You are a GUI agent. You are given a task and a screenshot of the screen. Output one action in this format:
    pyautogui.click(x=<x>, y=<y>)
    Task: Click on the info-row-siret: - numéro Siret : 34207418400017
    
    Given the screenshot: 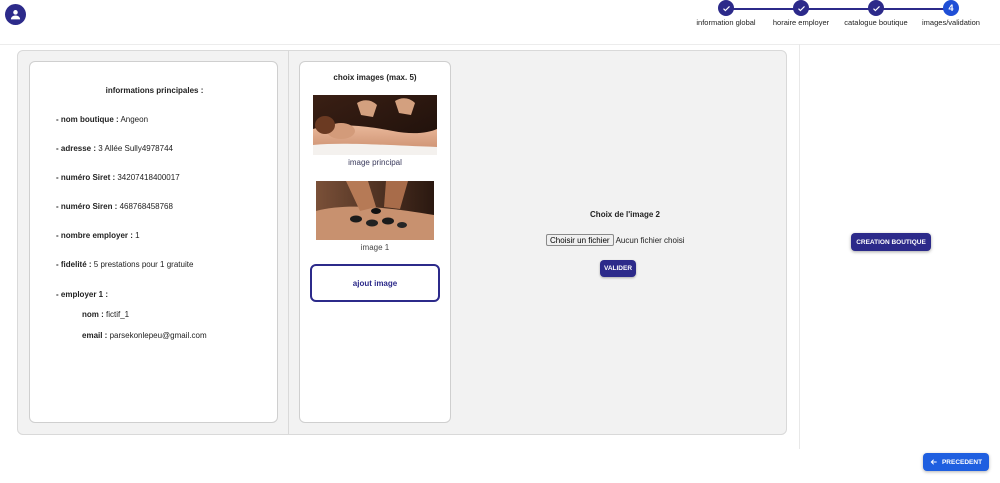 What is the action you would take?
    pyautogui.click(x=118, y=177)
    